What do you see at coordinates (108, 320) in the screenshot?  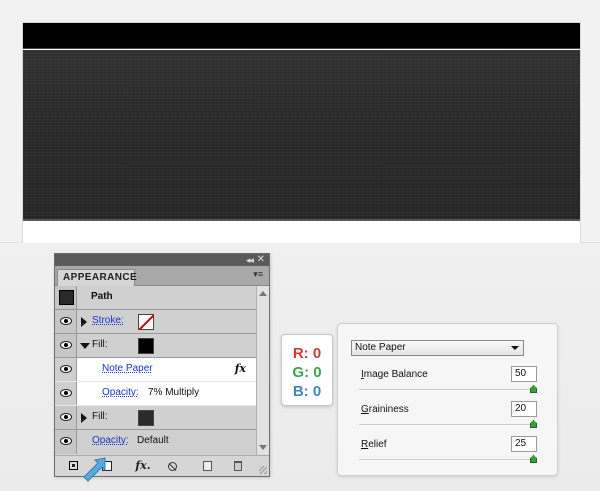 I see `stroke-label: Stroke:` at bounding box center [108, 320].